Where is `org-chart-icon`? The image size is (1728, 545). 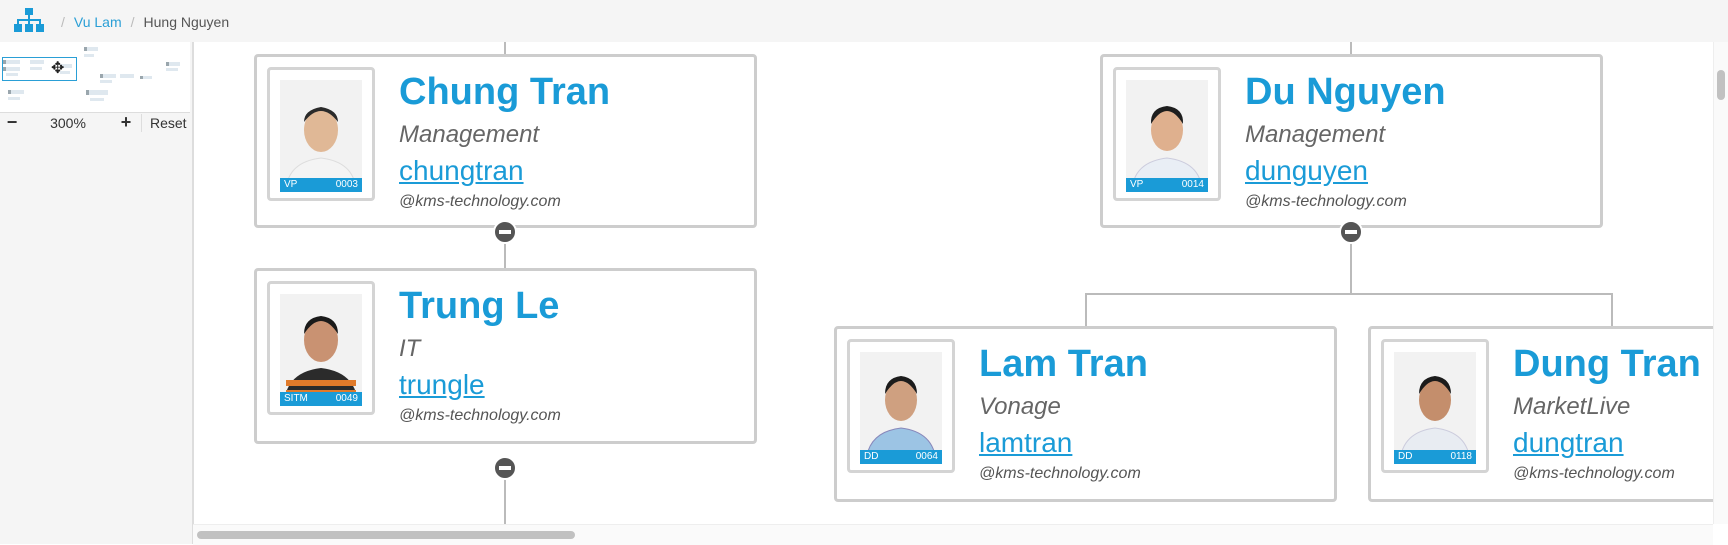 org-chart-icon is located at coordinates (29, 20).